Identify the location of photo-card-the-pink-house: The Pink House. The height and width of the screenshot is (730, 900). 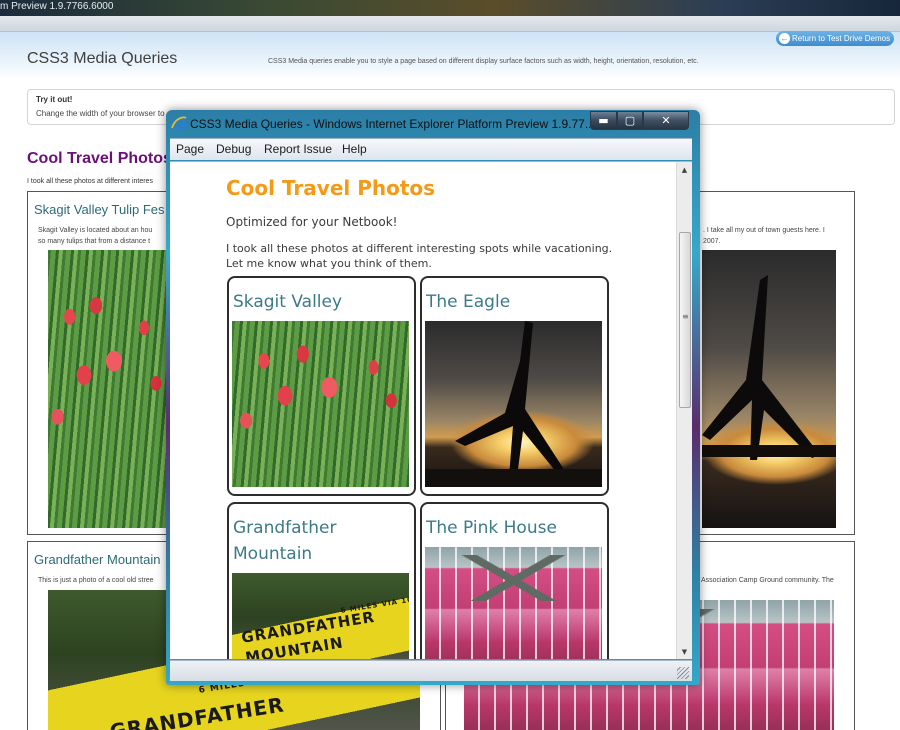
(514, 580).